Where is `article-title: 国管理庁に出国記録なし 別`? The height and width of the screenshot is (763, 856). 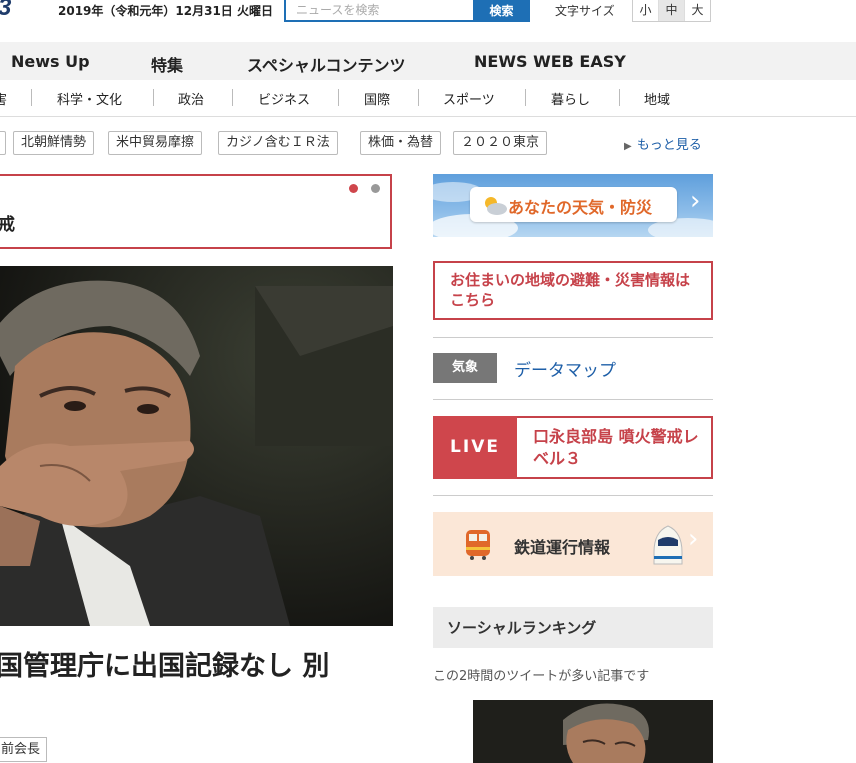
article-title: 国管理庁に出国記録なし 別 is located at coordinates (164, 663).